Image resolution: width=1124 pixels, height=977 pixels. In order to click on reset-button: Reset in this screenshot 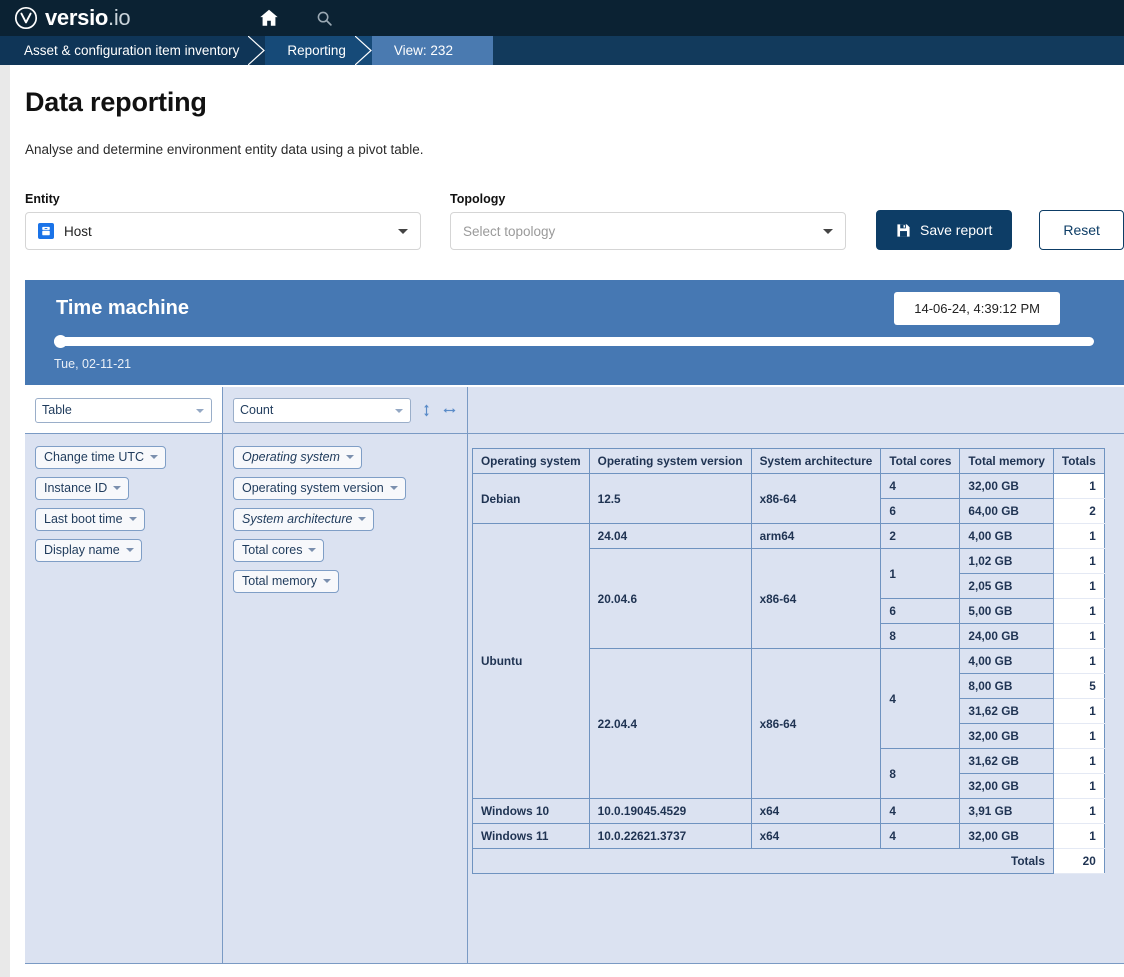, I will do `click(1081, 230)`.